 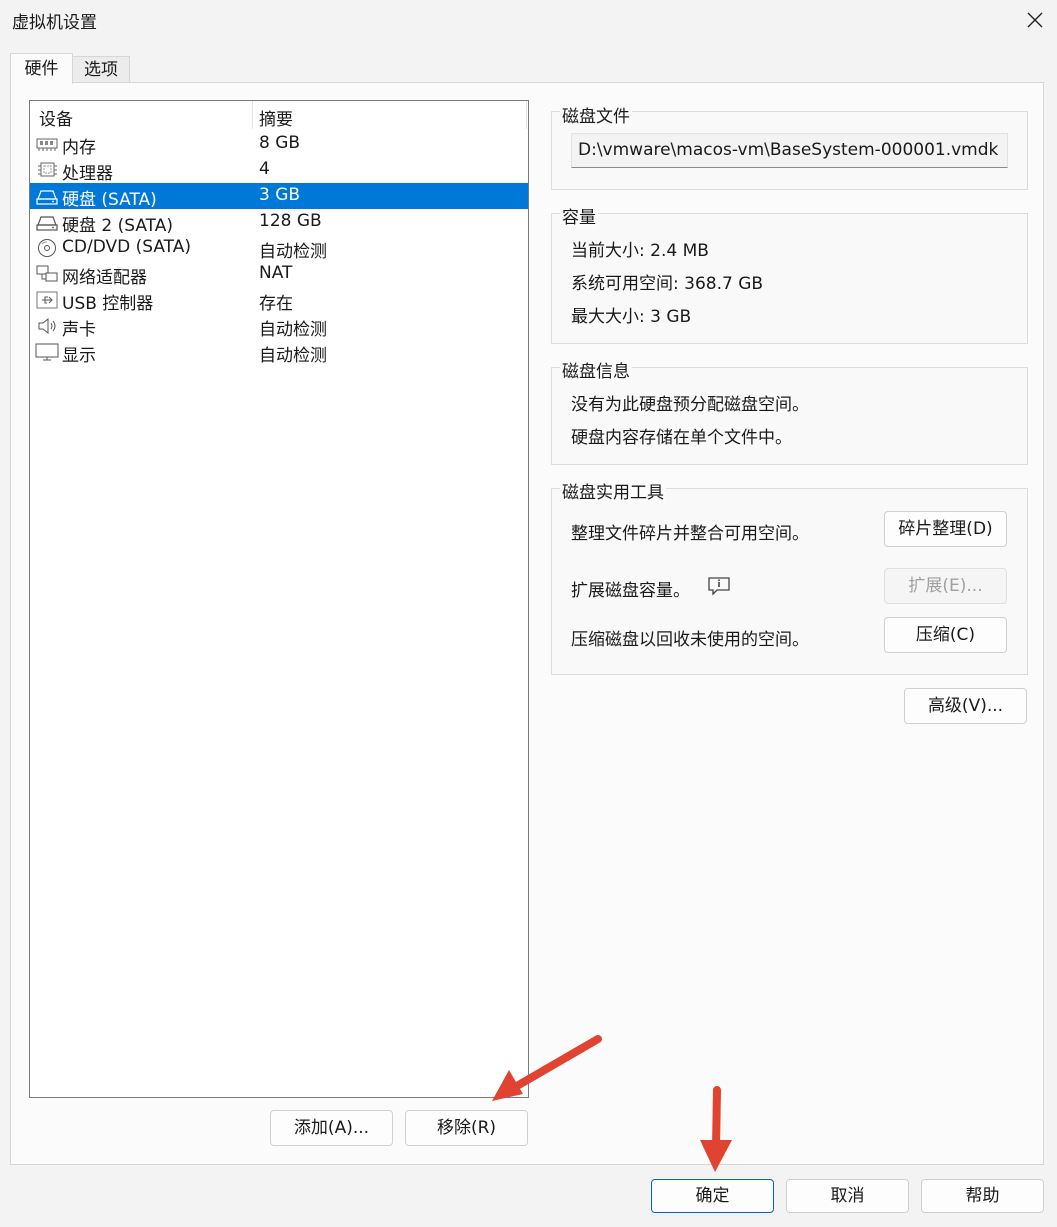 What do you see at coordinates (79, 148) in the screenshot?
I see `device-name: 内存` at bounding box center [79, 148].